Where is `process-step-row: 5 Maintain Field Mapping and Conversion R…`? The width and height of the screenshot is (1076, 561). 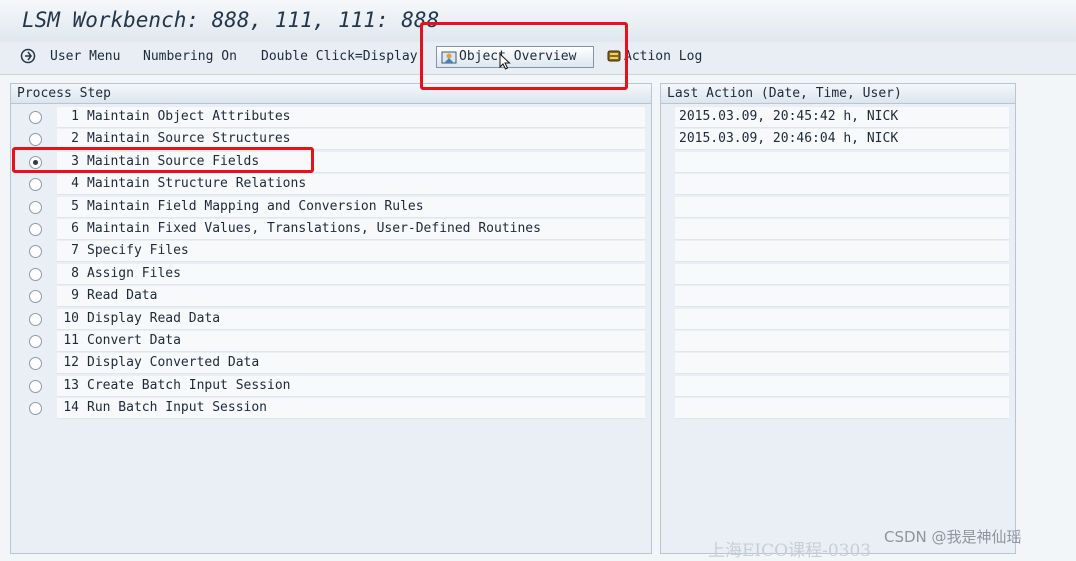 process-step-row: 5 Maintain Field Mapping and Conversion R… is located at coordinates (329, 207).